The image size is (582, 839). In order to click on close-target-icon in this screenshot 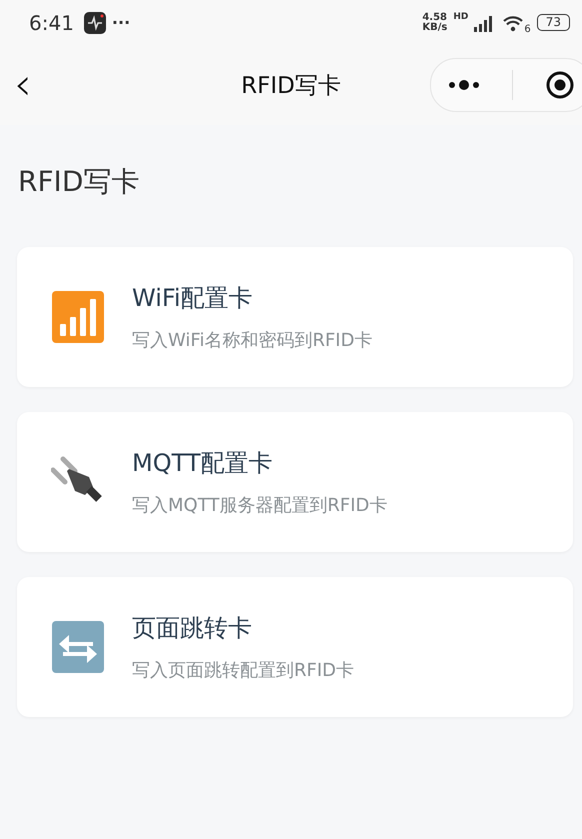, I will do `click(560, 85)`.